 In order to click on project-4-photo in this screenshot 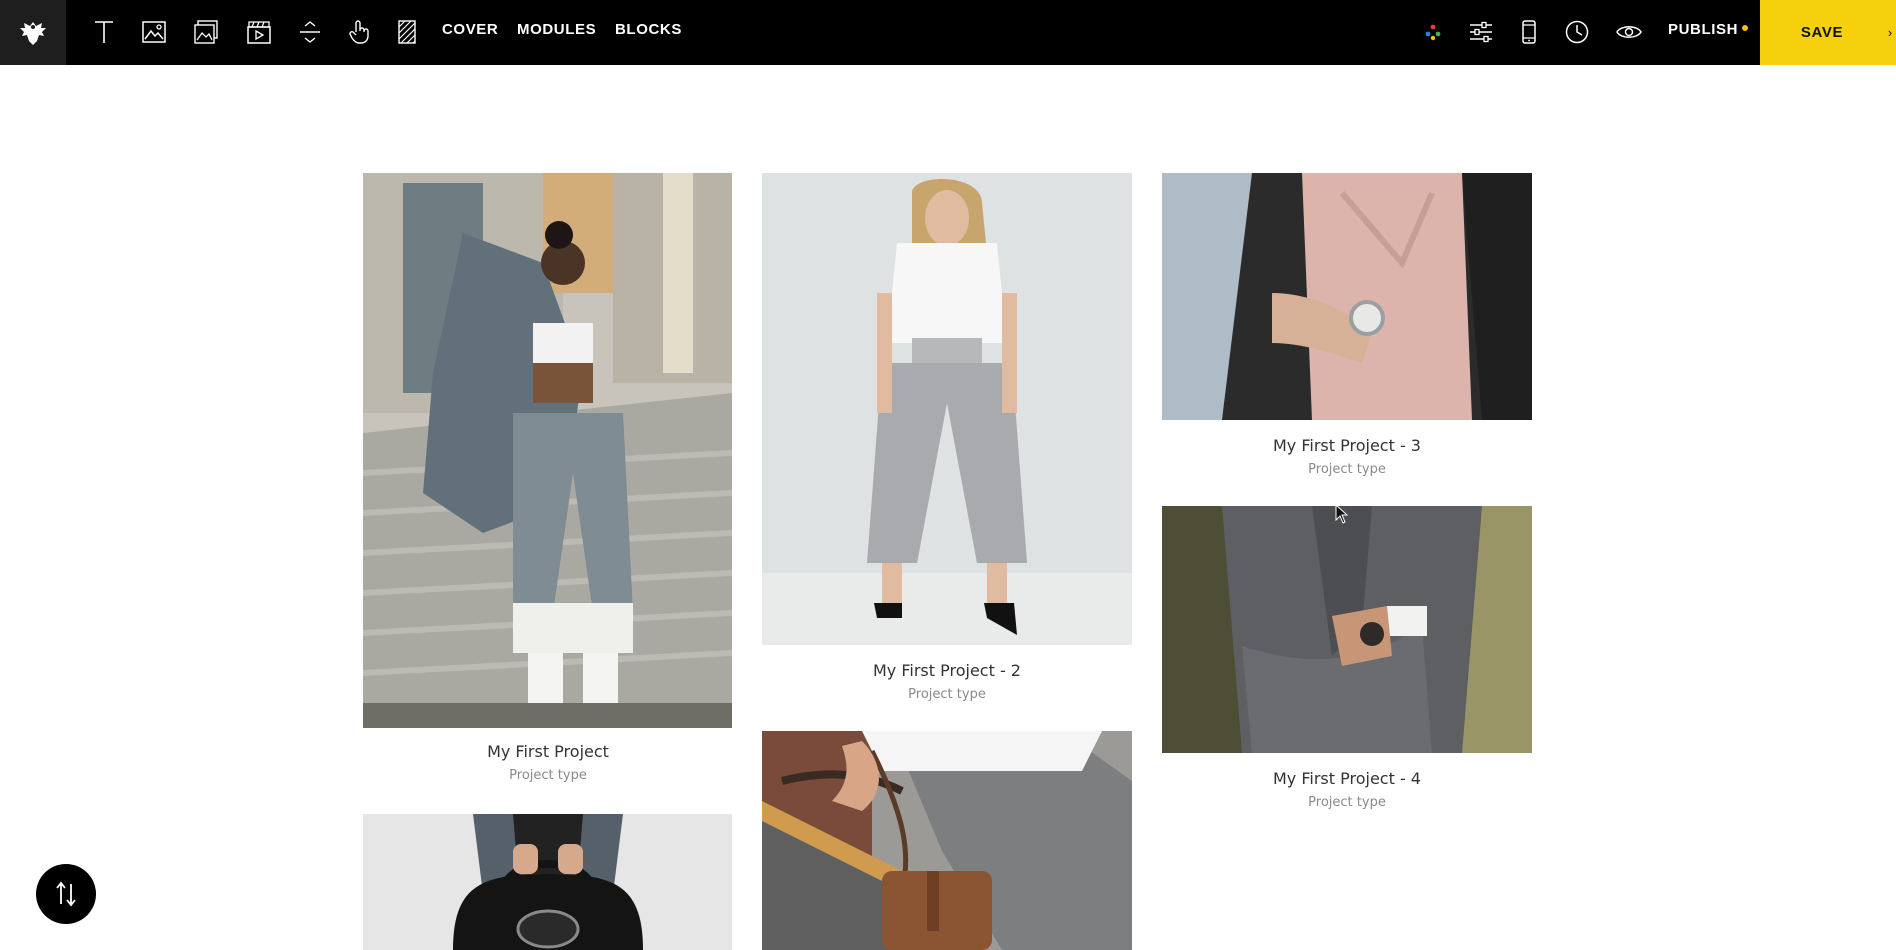, I will do `click(1347, 629)`.